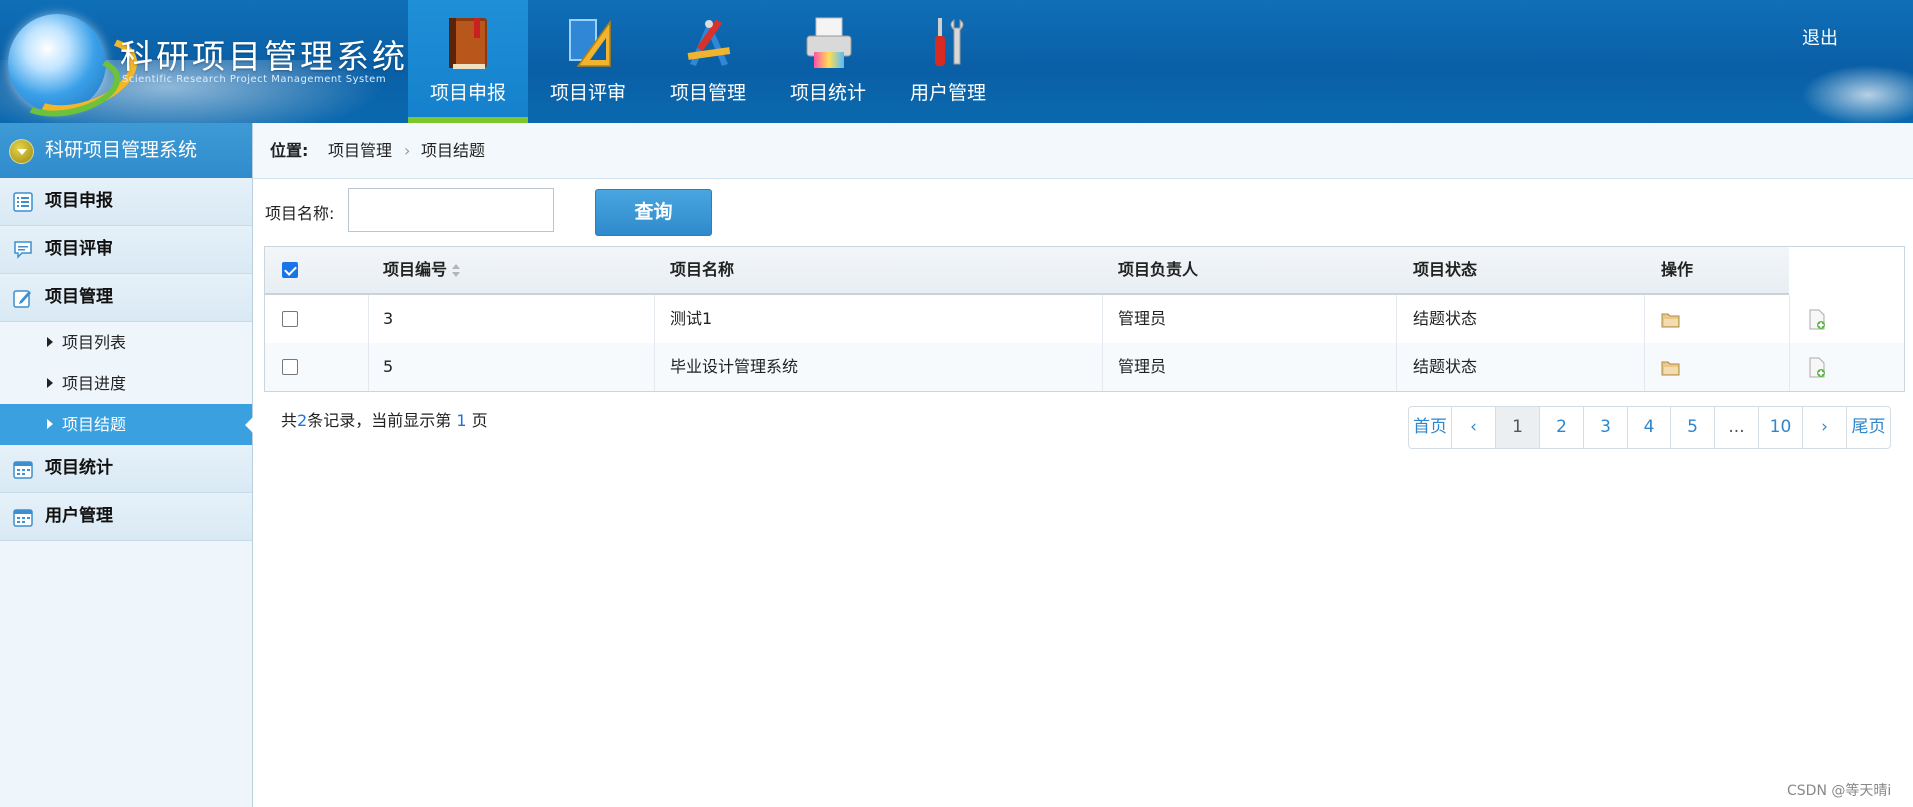  What do you see at coordinates (126, 298) in the screenshot?
I see `sidebar-group-project-manage: 项目管理` at bounding box center [126, 298].